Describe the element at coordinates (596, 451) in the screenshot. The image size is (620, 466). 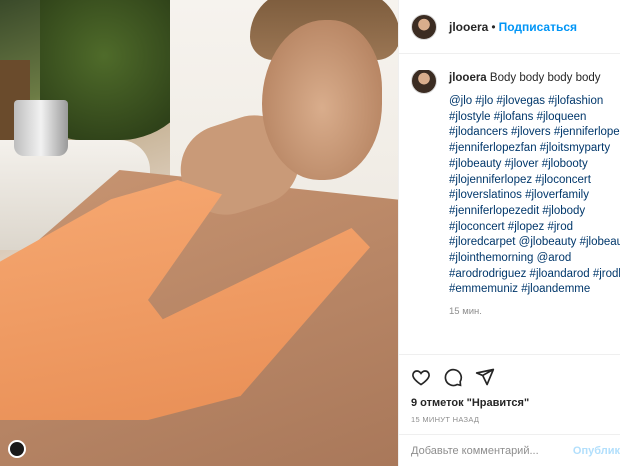
I see `publish-button: Опублик` at that location.